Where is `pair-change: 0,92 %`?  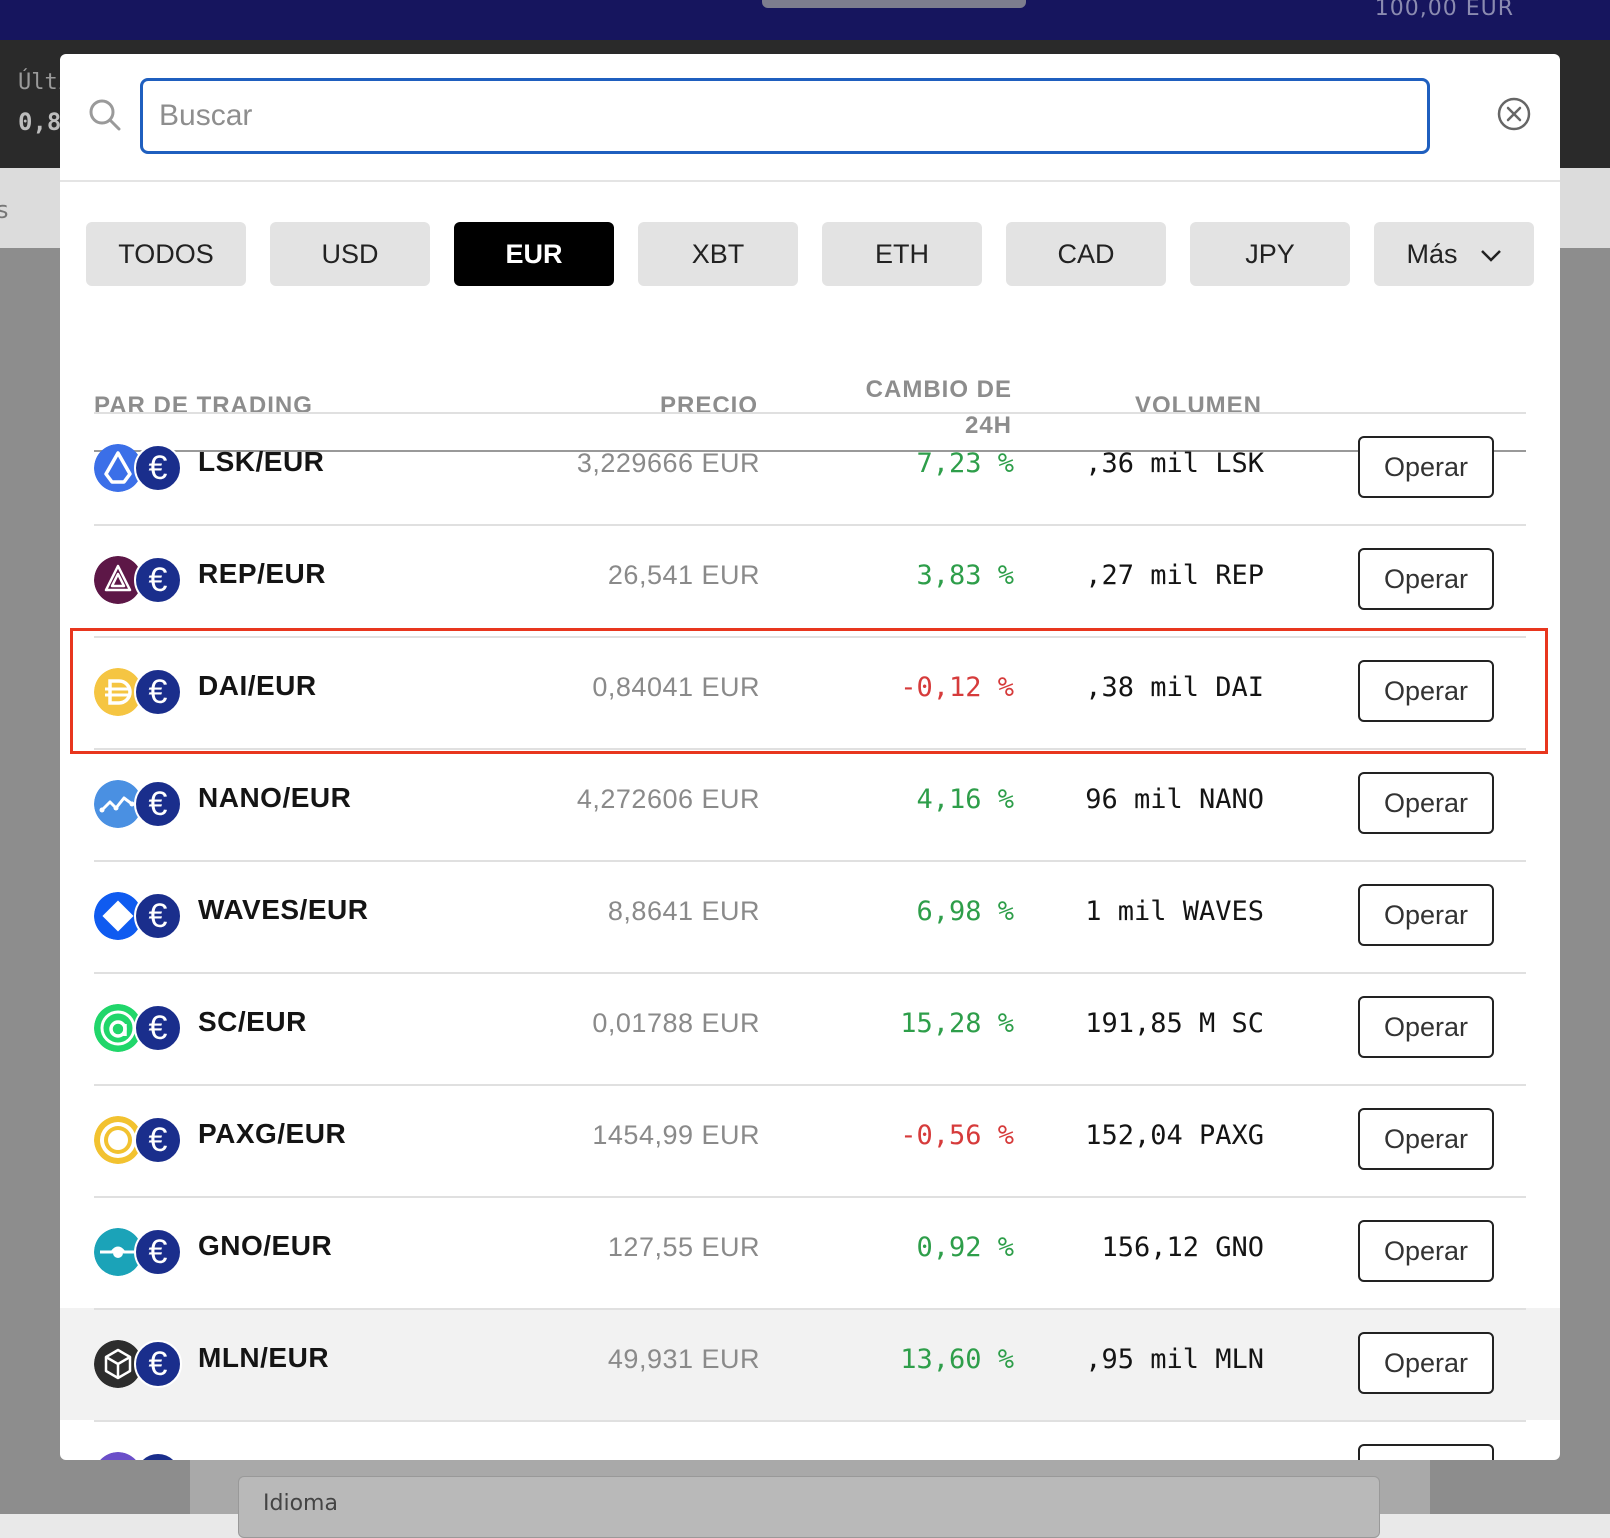 pair-change: 0,92 % is located at coordinates (965, 1247).